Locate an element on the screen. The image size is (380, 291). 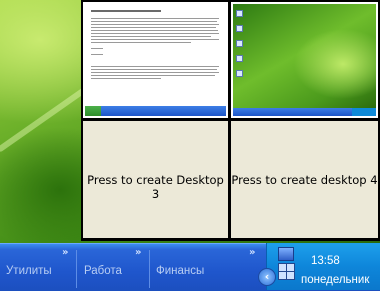
grid-cell is located at coordinates (290, 275).